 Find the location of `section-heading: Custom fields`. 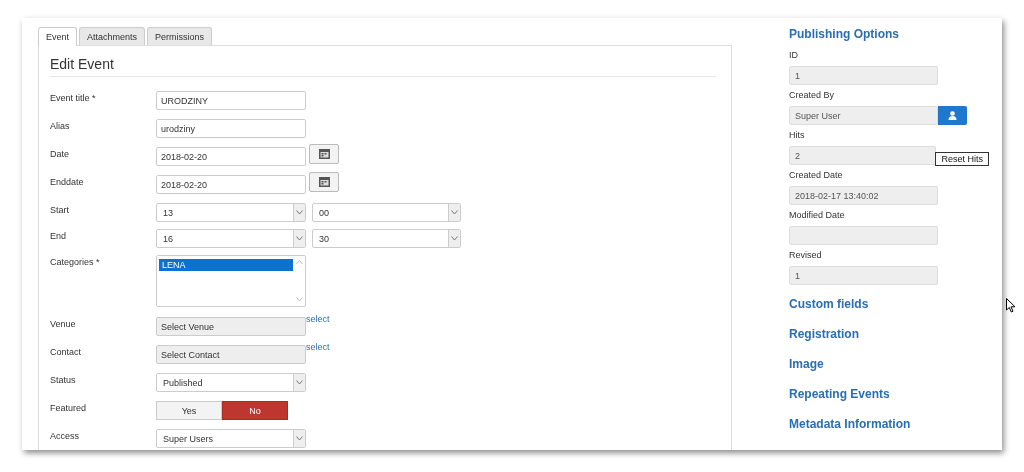

section-heading: Custom fields is located at coordinates (889, 312).